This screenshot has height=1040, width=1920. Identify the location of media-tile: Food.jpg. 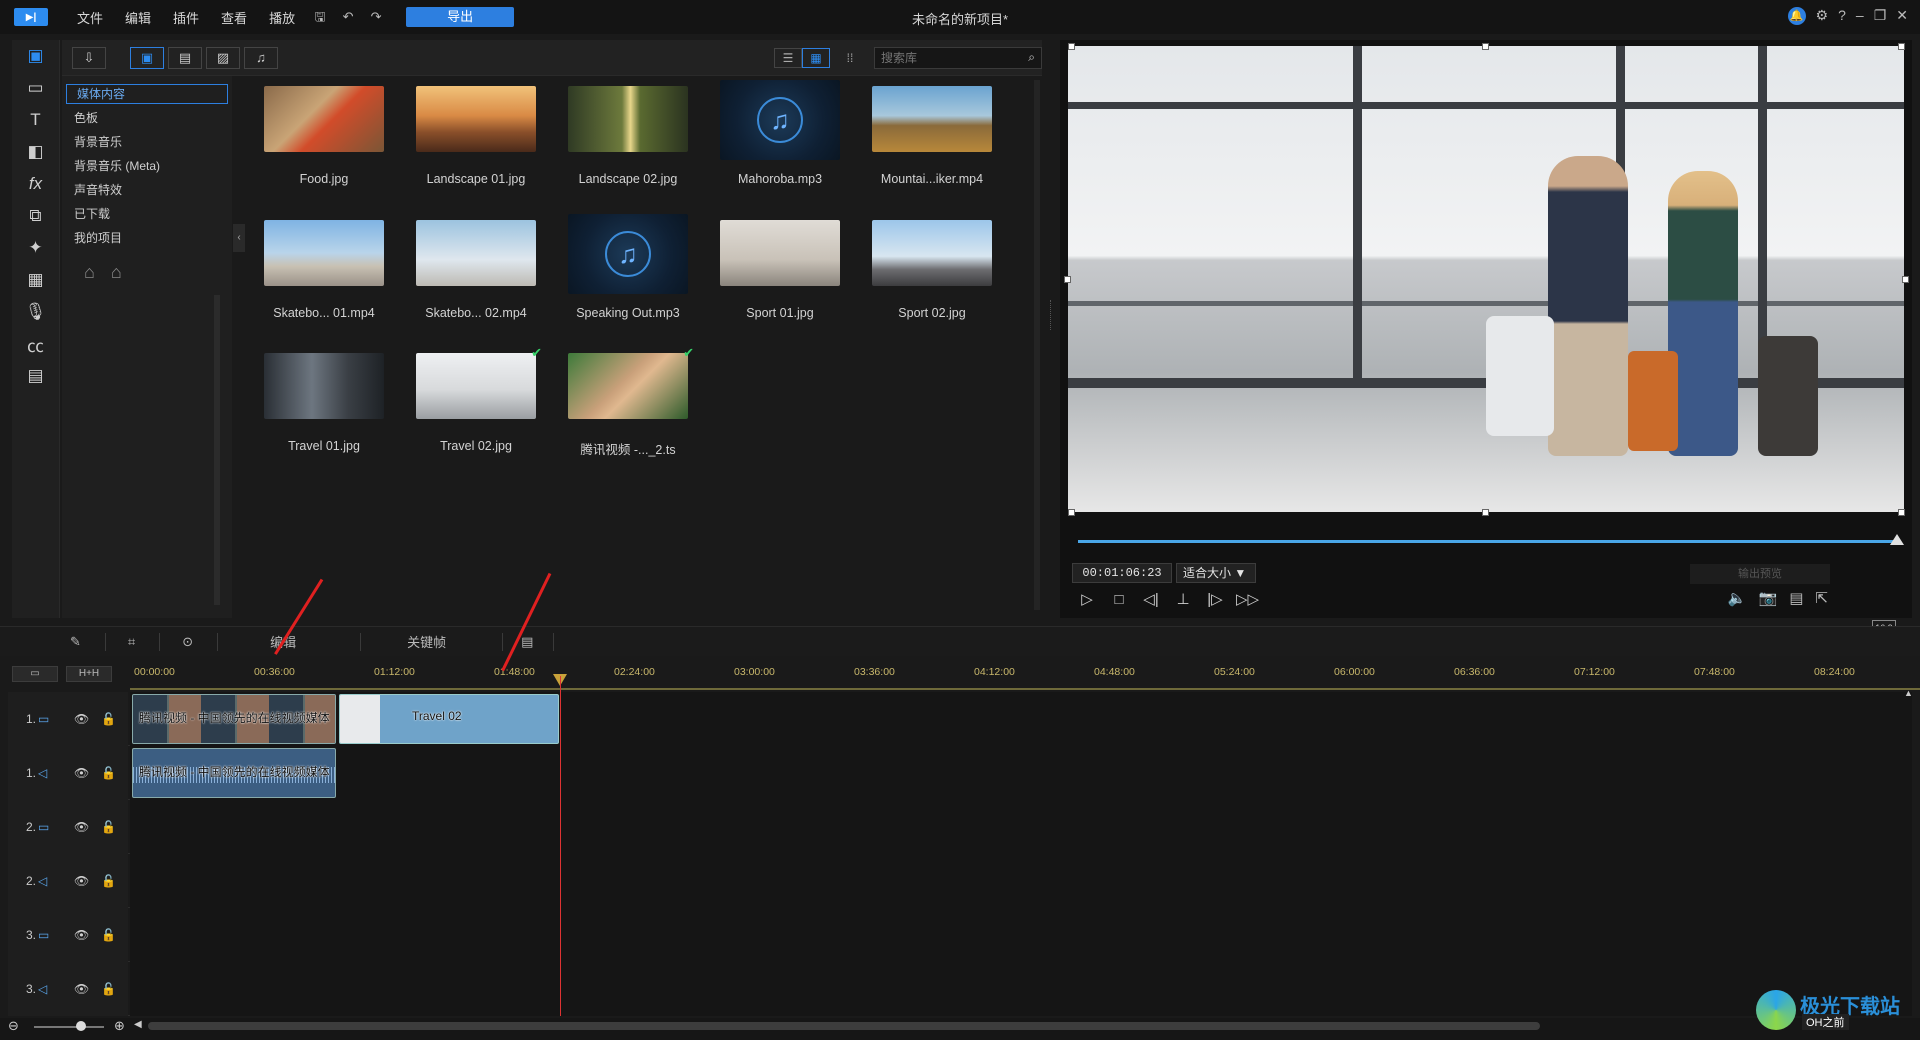
(320, 138).